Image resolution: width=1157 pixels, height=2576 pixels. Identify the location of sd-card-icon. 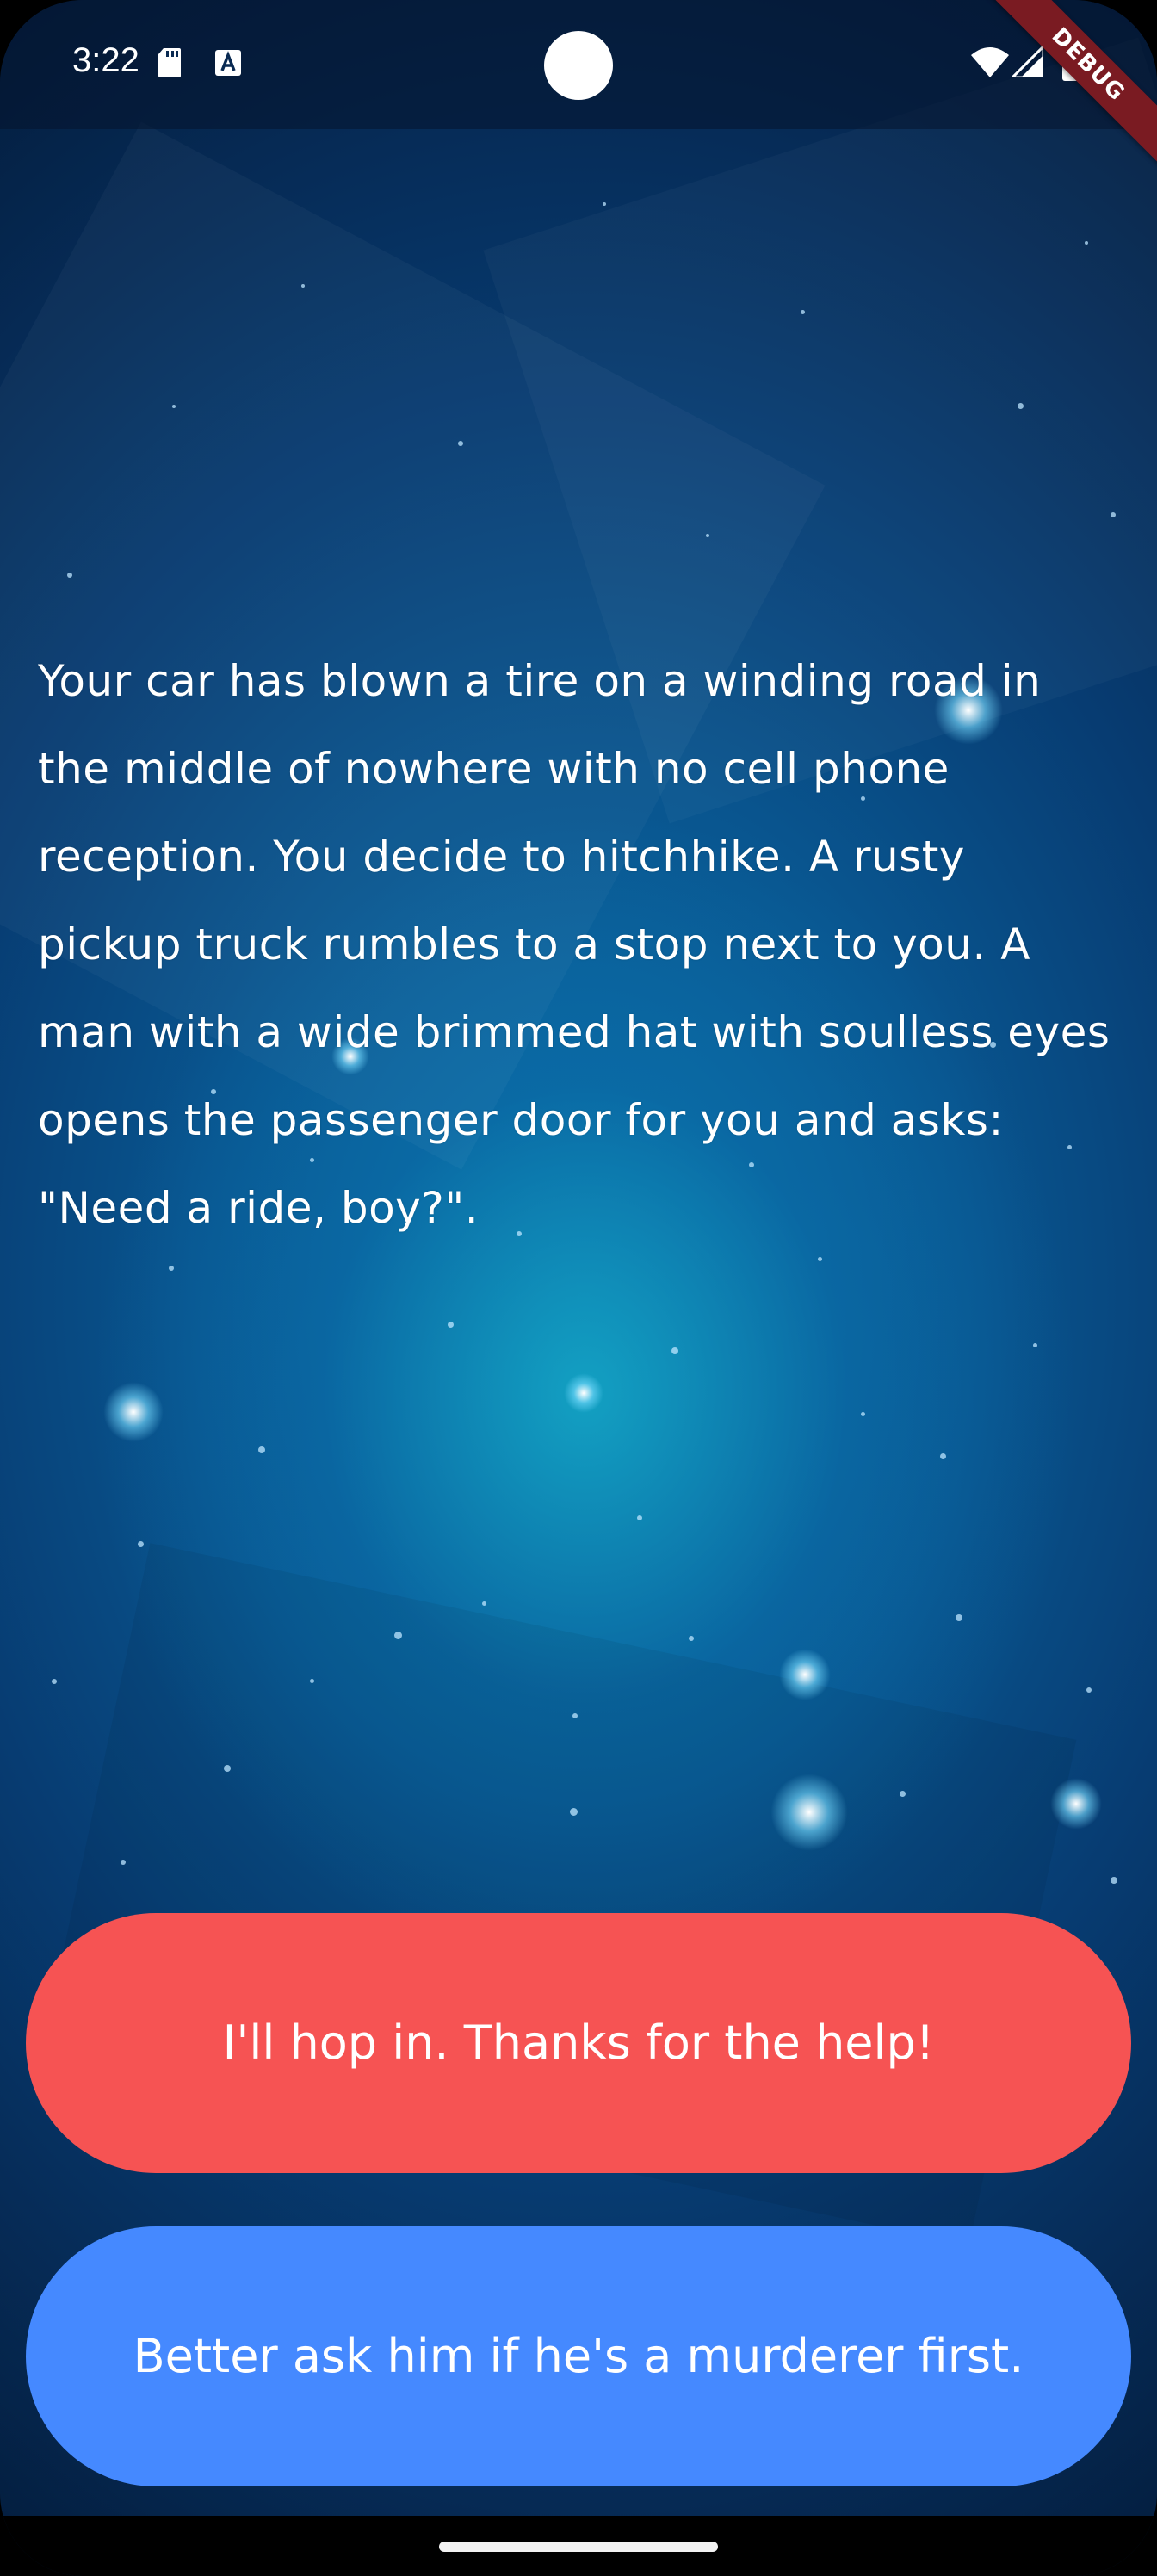
(170, 63).